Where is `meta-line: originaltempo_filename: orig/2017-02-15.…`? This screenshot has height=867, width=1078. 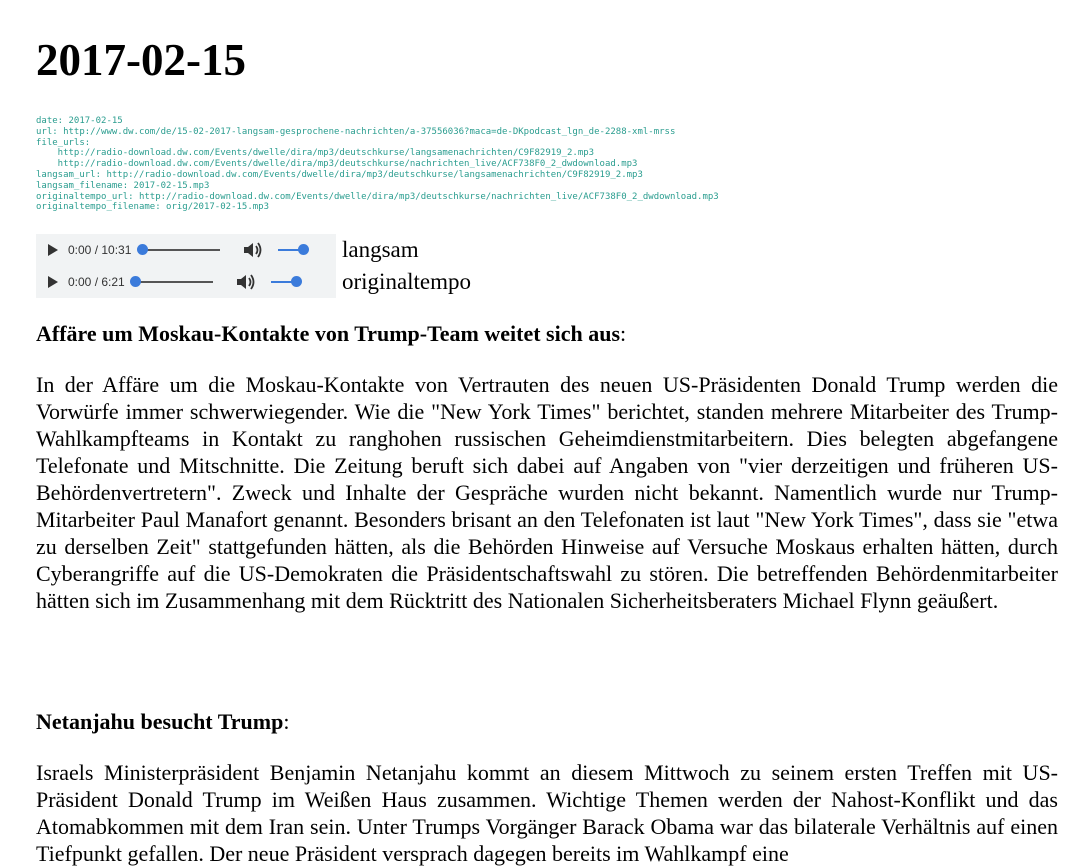 meta-line: originaltempo_filename: orig/2017-02-15.… is located at coordinates (152, 207).